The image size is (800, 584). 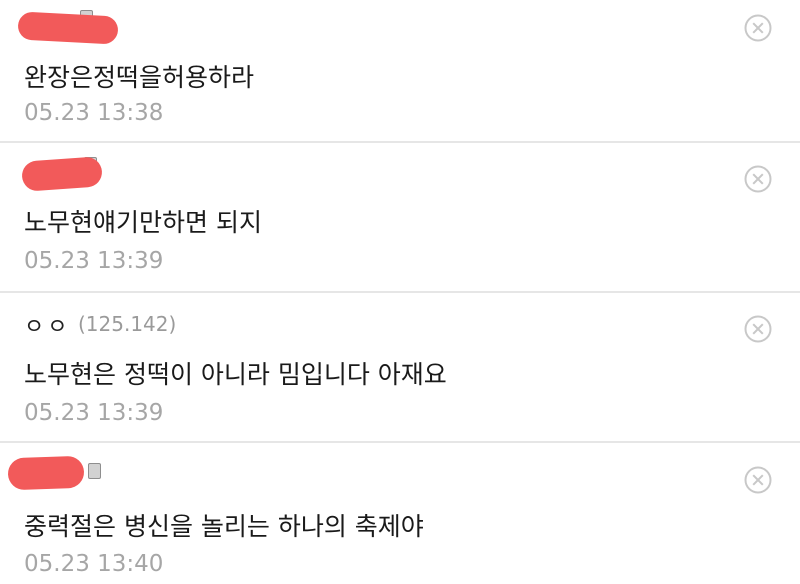 What do you see at coordinates (235, 374) in the screenshot?
I see `comment-text: 노무현은 정떡이 아니라 밈입니다 아재요` at bounding box center [235, 374].